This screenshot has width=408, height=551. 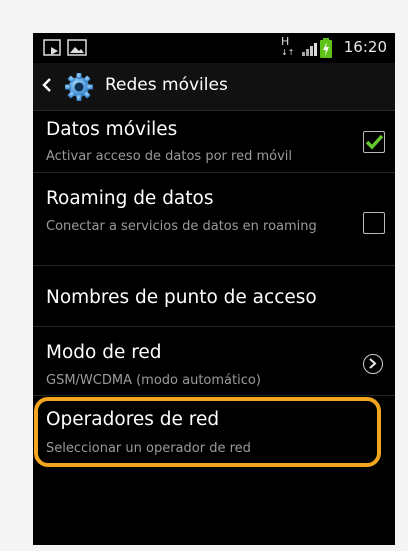 What do you see at coordinates (288, 52) in the screenshot?
I see `data-arrows-icon: ↓↑` at bounding box center [288, 52].